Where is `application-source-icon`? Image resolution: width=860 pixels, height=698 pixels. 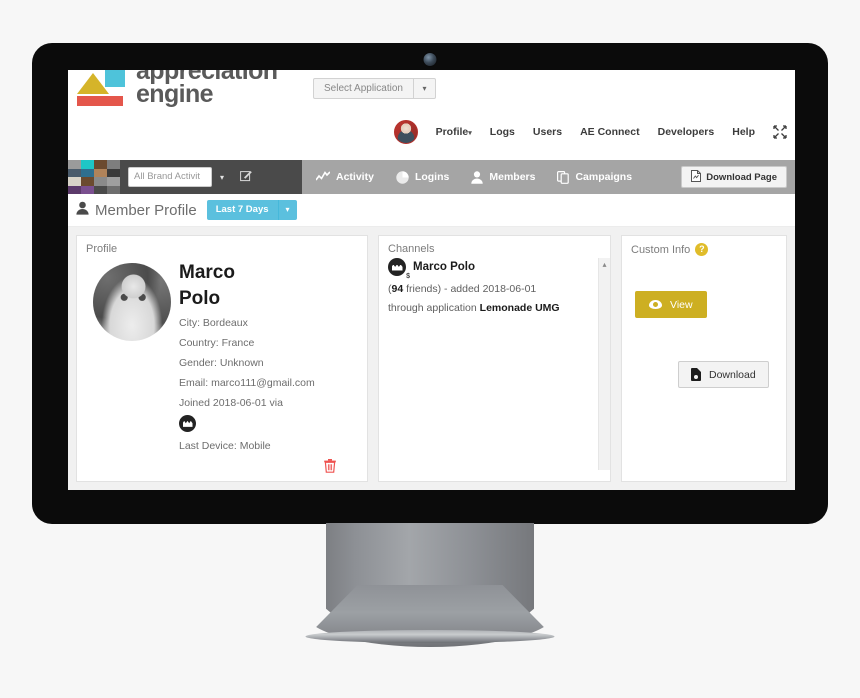 application-source-icon is located at coordinates (187, 423).